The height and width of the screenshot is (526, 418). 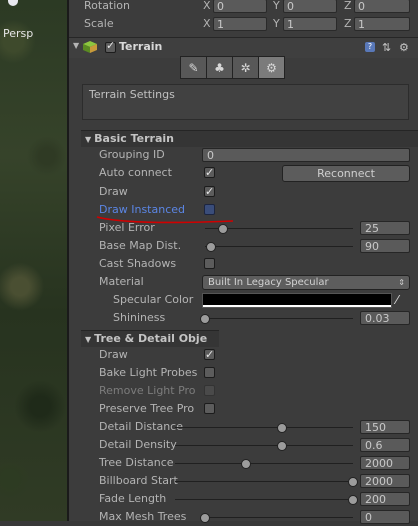 What do you see at coordinates (209, 372) in the screenshot?
I see `bake-light-probes-checkbox` at bounding box center [209, 372].